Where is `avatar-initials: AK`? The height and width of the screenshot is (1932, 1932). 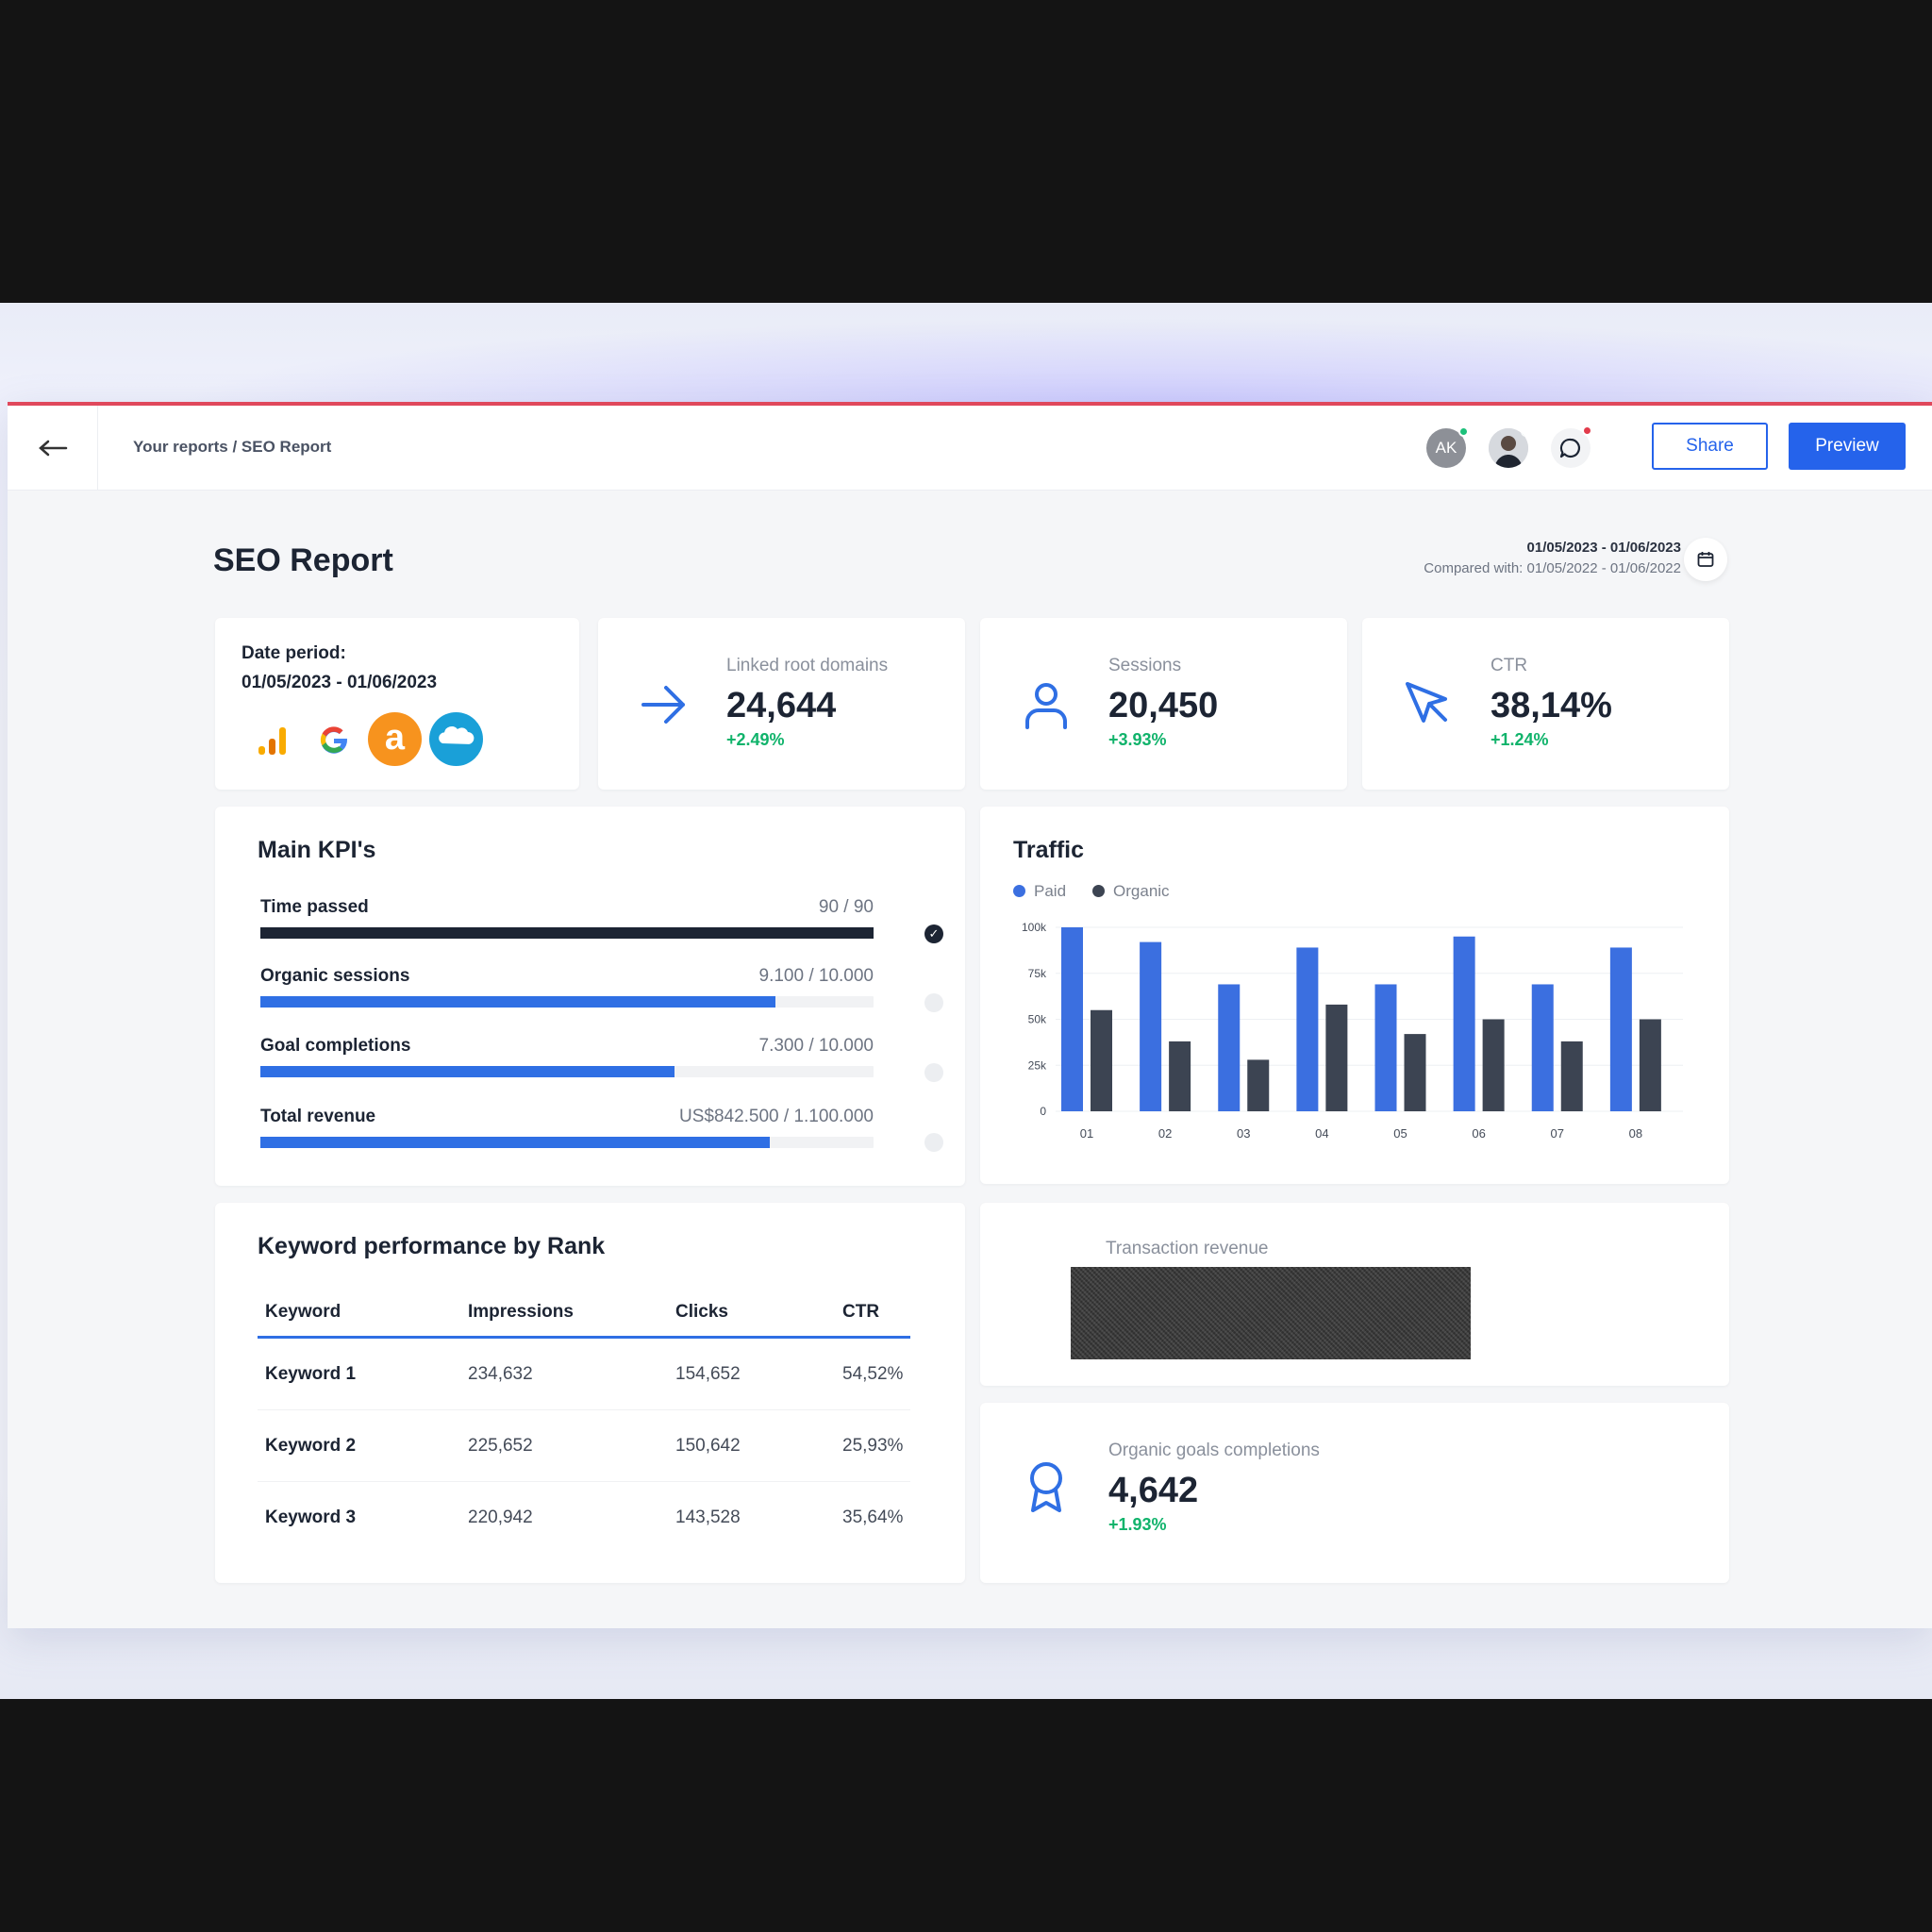
avatar-initials: AK is located at coordinates (1446, 448).